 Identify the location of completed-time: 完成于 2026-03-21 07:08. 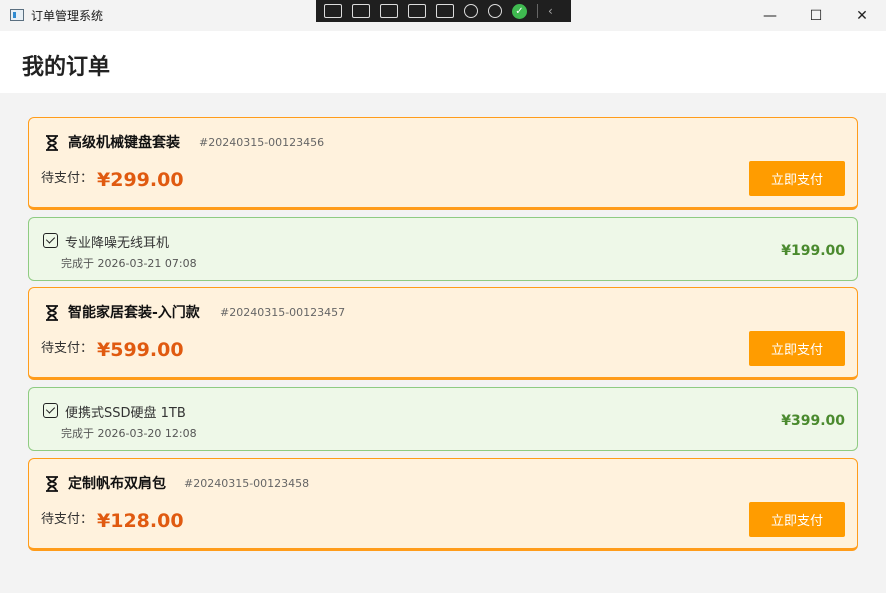
(129, 263).